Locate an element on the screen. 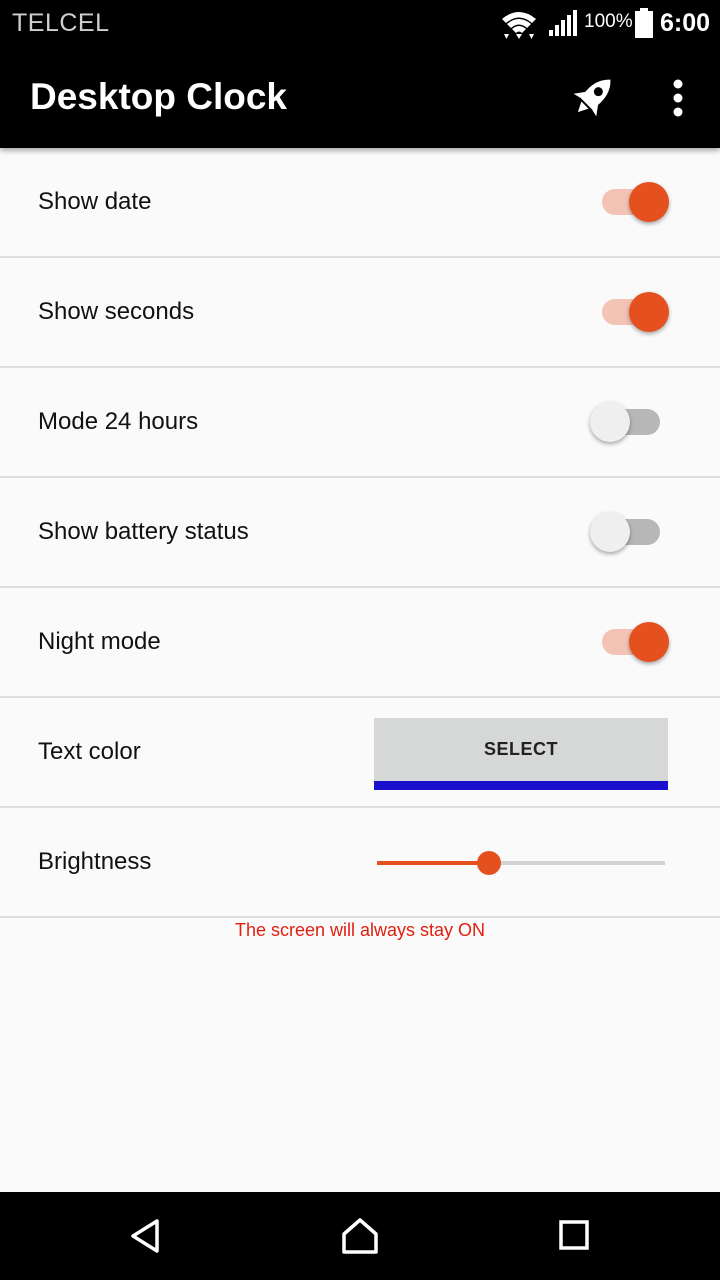  setting-row-brightness: Brightness is located at coordinates (360, 863).